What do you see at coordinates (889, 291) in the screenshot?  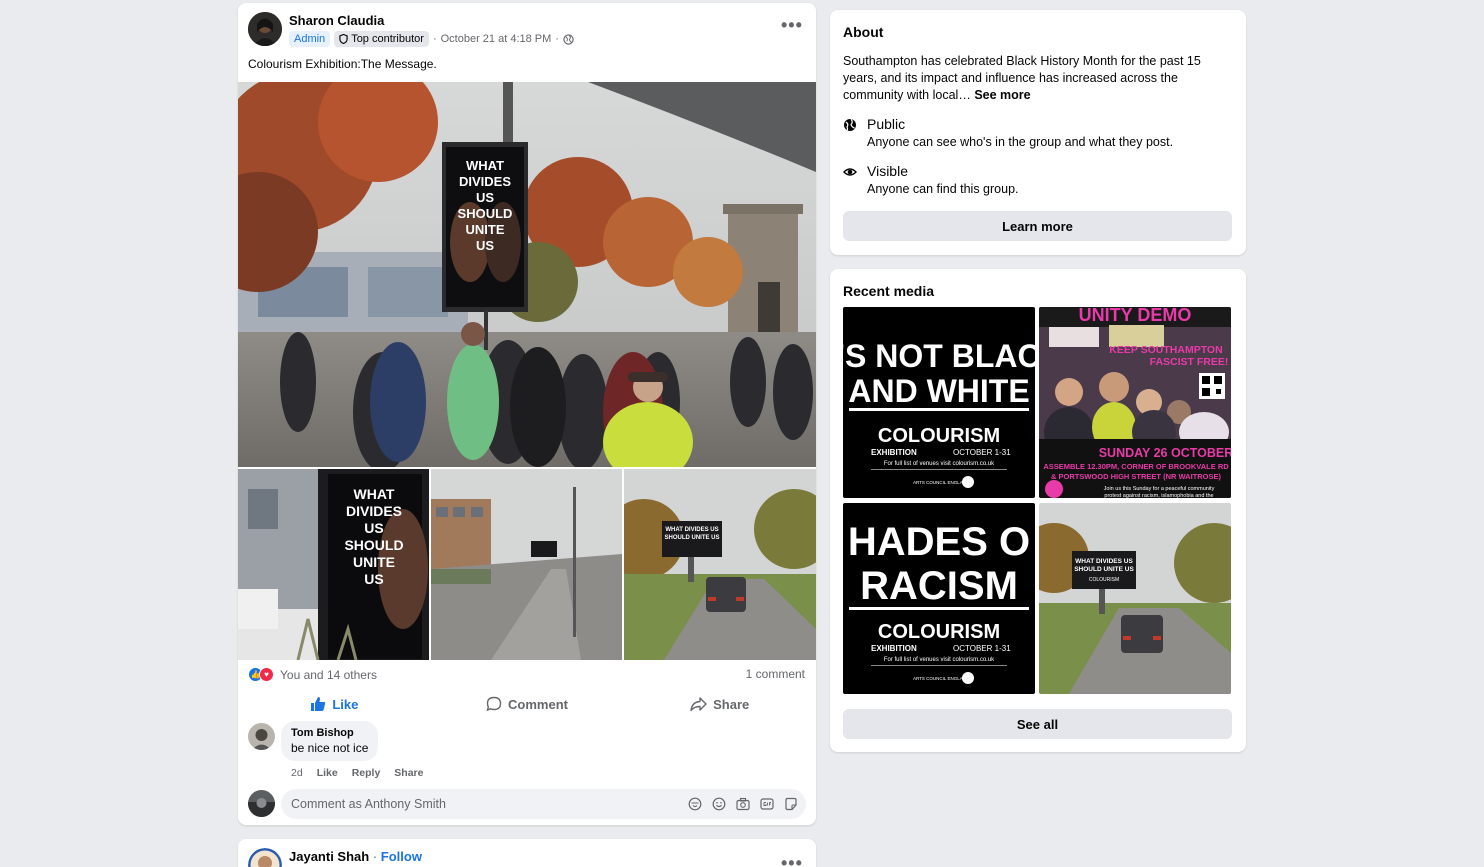 I see `recent-media-title: Recent media` at bounding box center [889, 291].